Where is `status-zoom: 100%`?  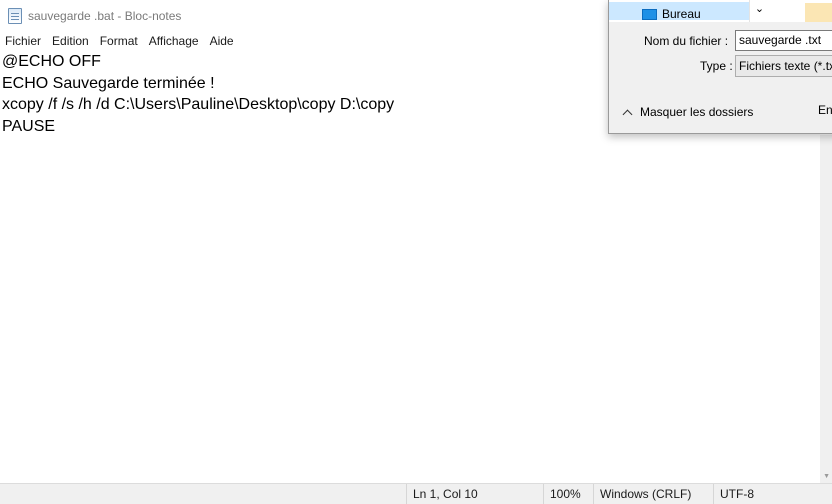 status-zoom: 100% is located at coordinates (568, 494).